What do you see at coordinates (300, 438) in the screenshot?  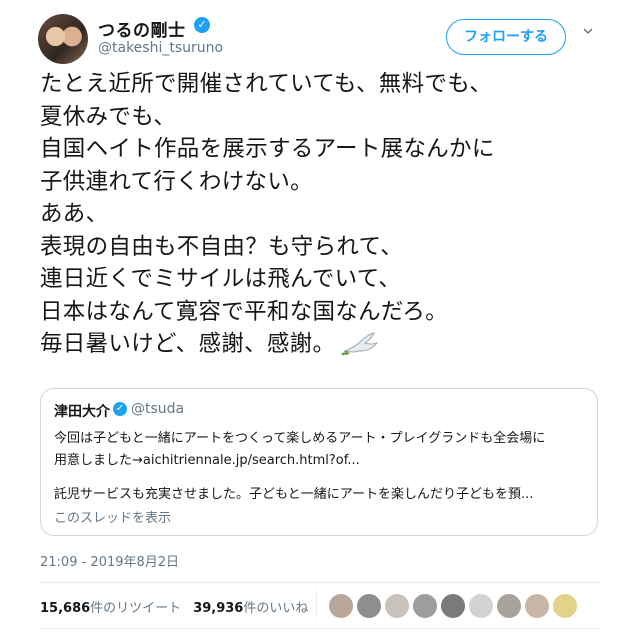 I see `quoted-text-line: 今回は子どもと一緒にアートをつくって楽しめるアート・プレイグランドも全会場に` at bounding box center [300, 438].